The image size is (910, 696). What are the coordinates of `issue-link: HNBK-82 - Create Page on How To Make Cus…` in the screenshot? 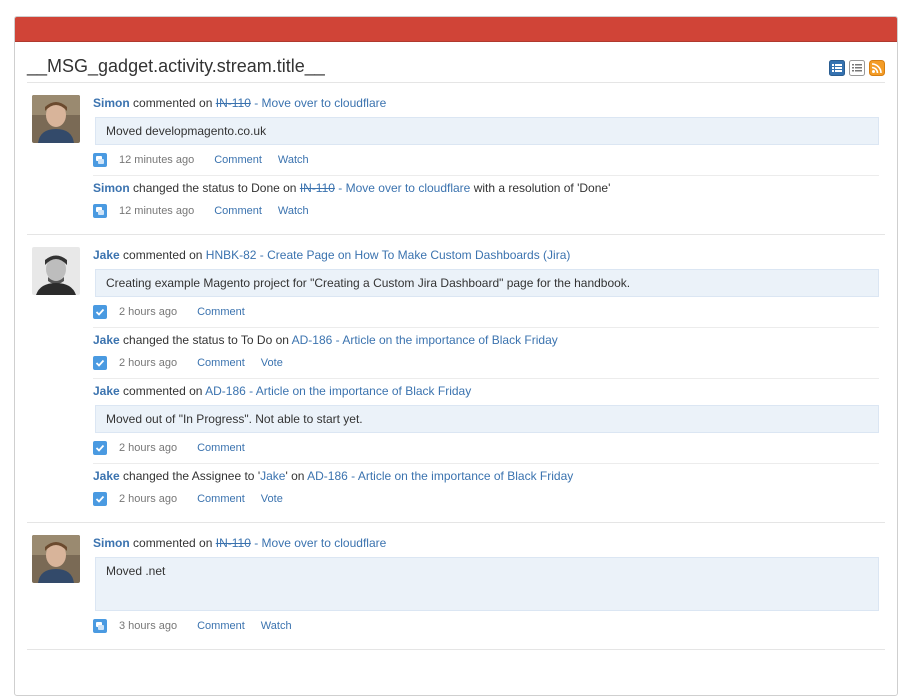 It's located at (388, 255).